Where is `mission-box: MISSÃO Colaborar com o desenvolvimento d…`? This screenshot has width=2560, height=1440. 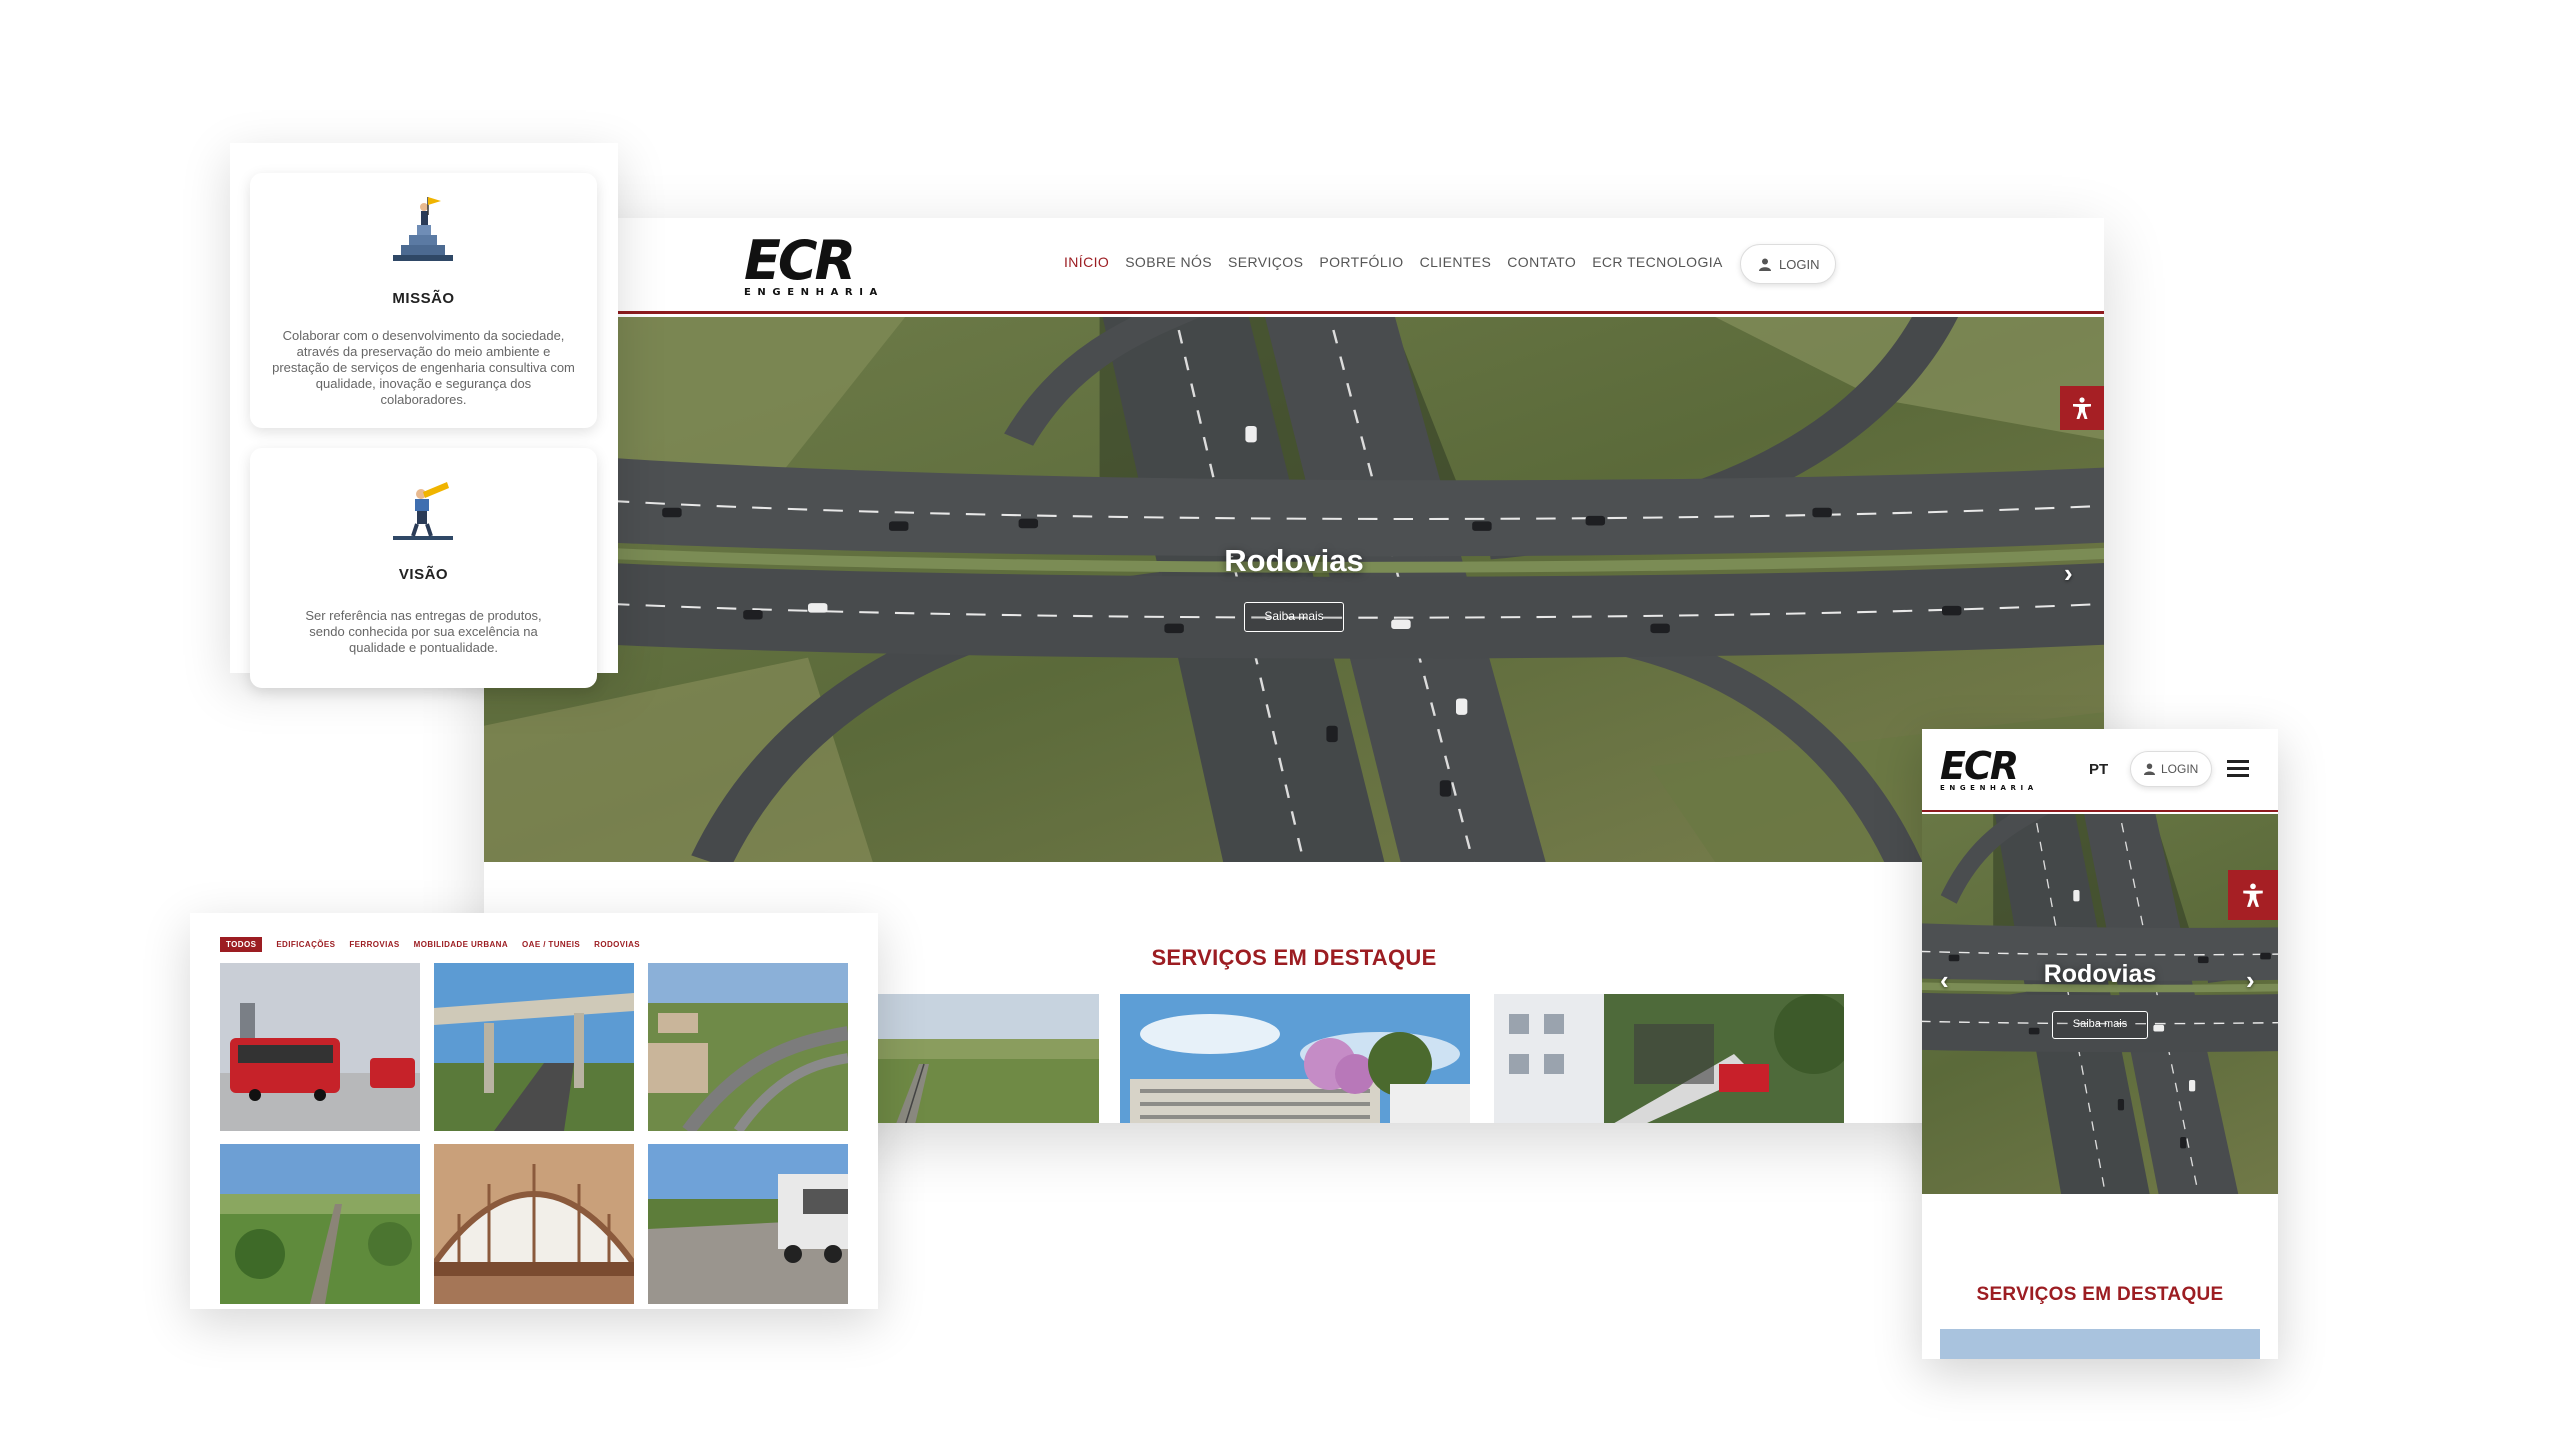 mission-box: MISSÃO Colaborar com o desenvolvimento d… is located at coordinates (423, 300).